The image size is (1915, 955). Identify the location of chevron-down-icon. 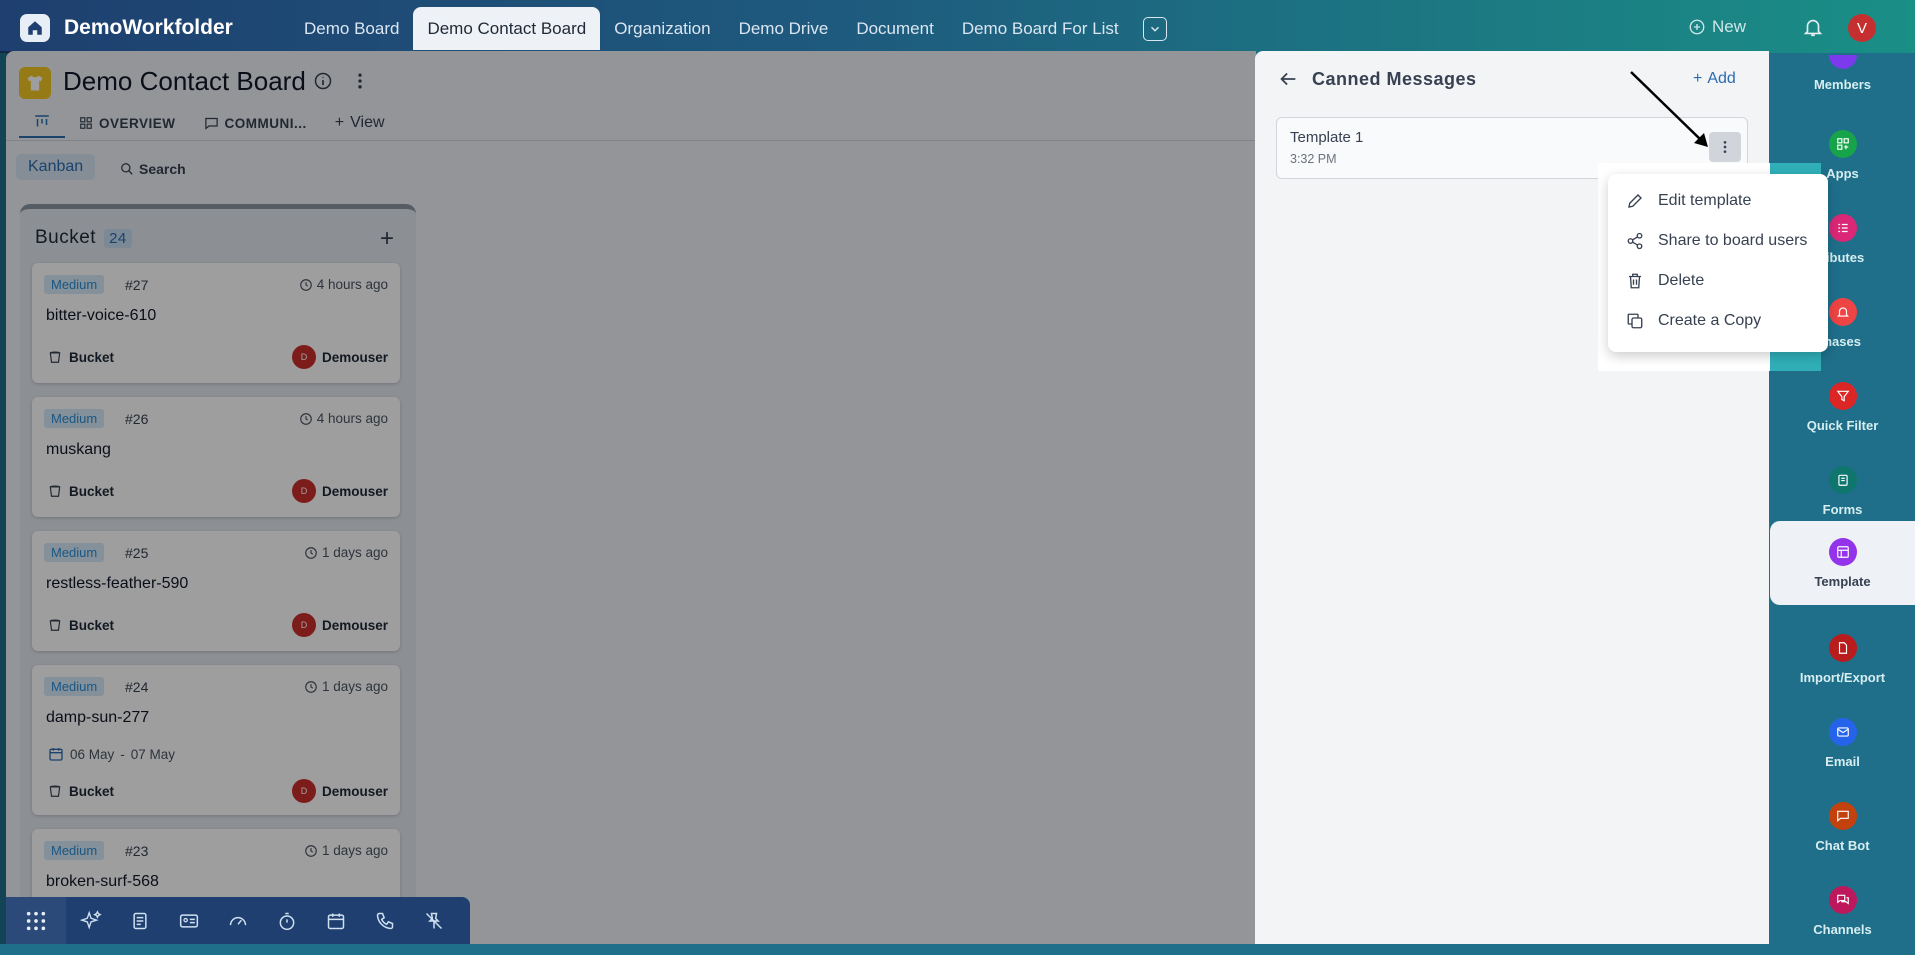
(1154, 29).